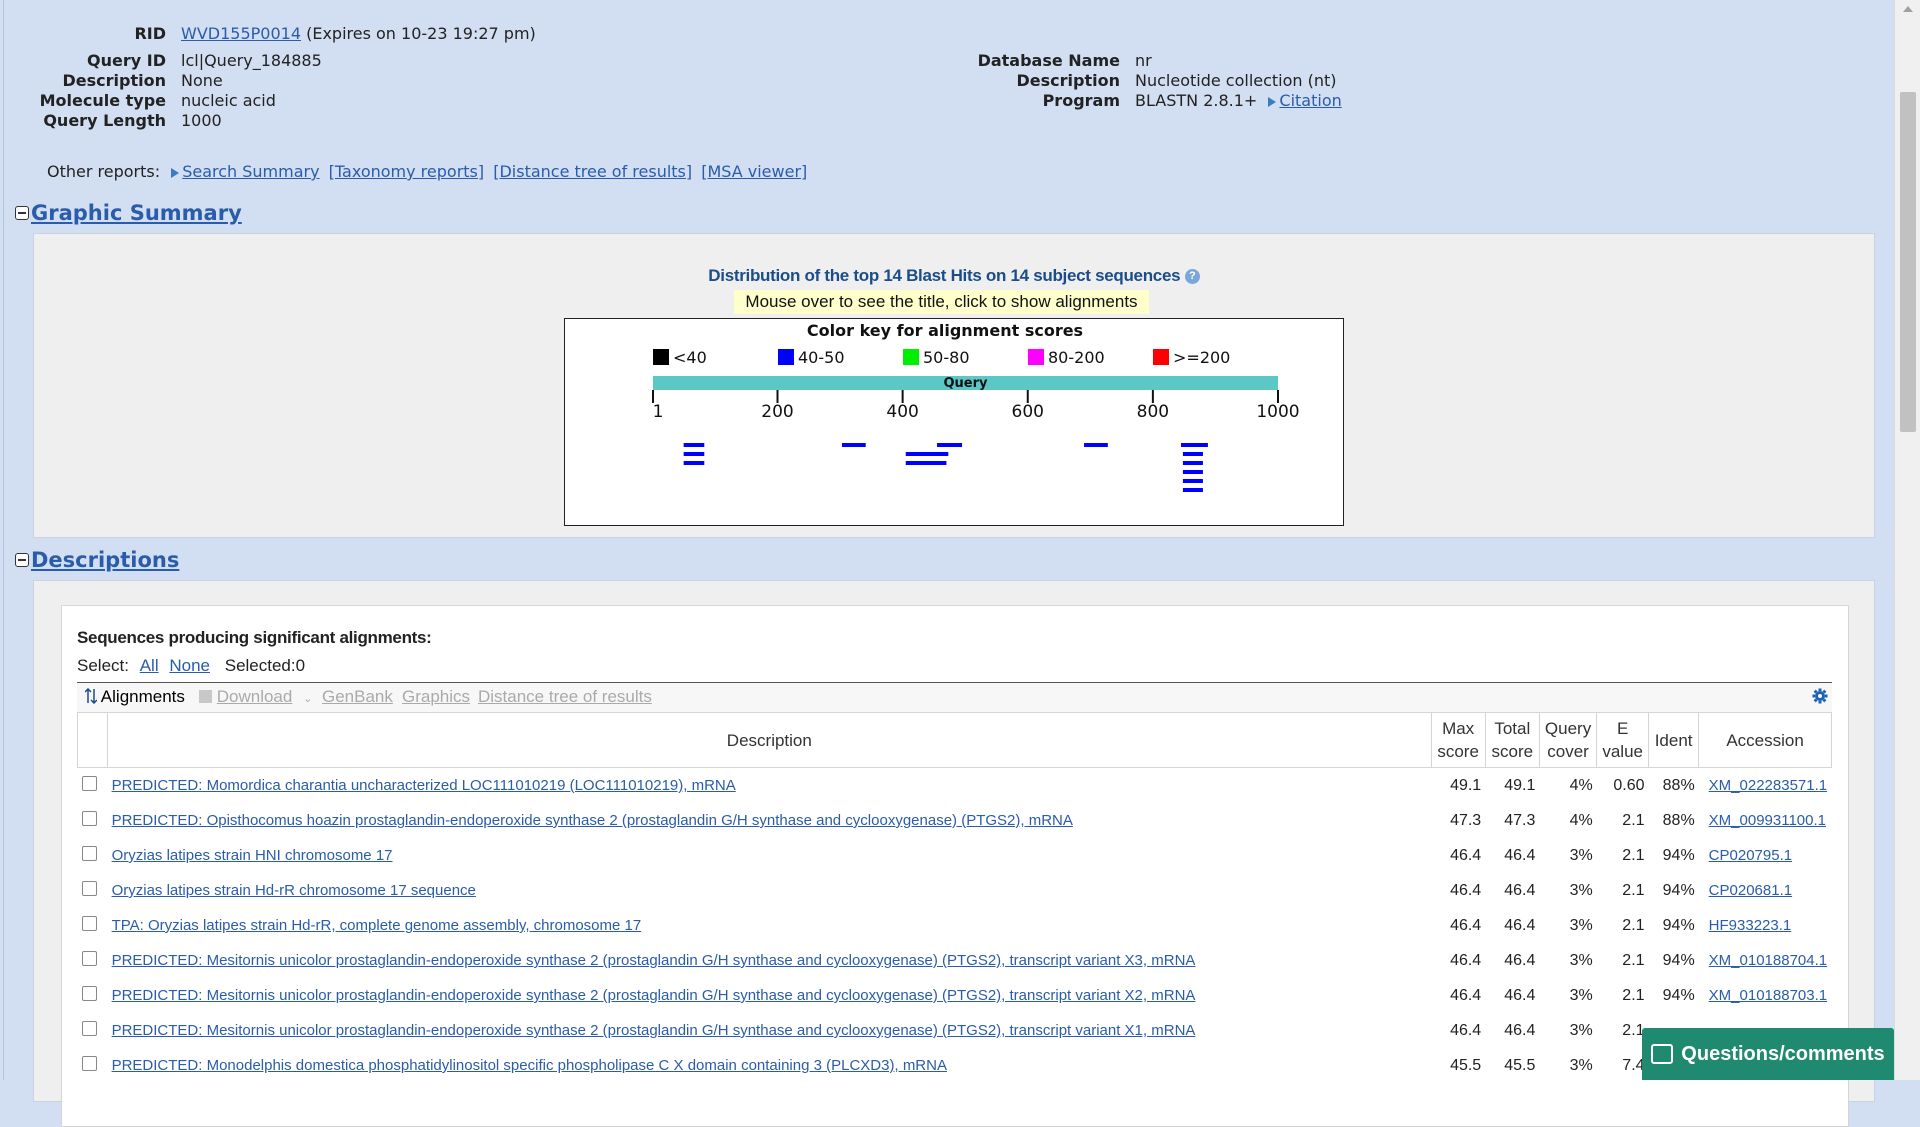 Image resolution: width=1920 pixels, height=1127 pixels. What do you see at coordinates (1196, 100) in the screenshot?
I see `program-value: BLASTN 2.8.1+` at bounding box center [1196, 100].